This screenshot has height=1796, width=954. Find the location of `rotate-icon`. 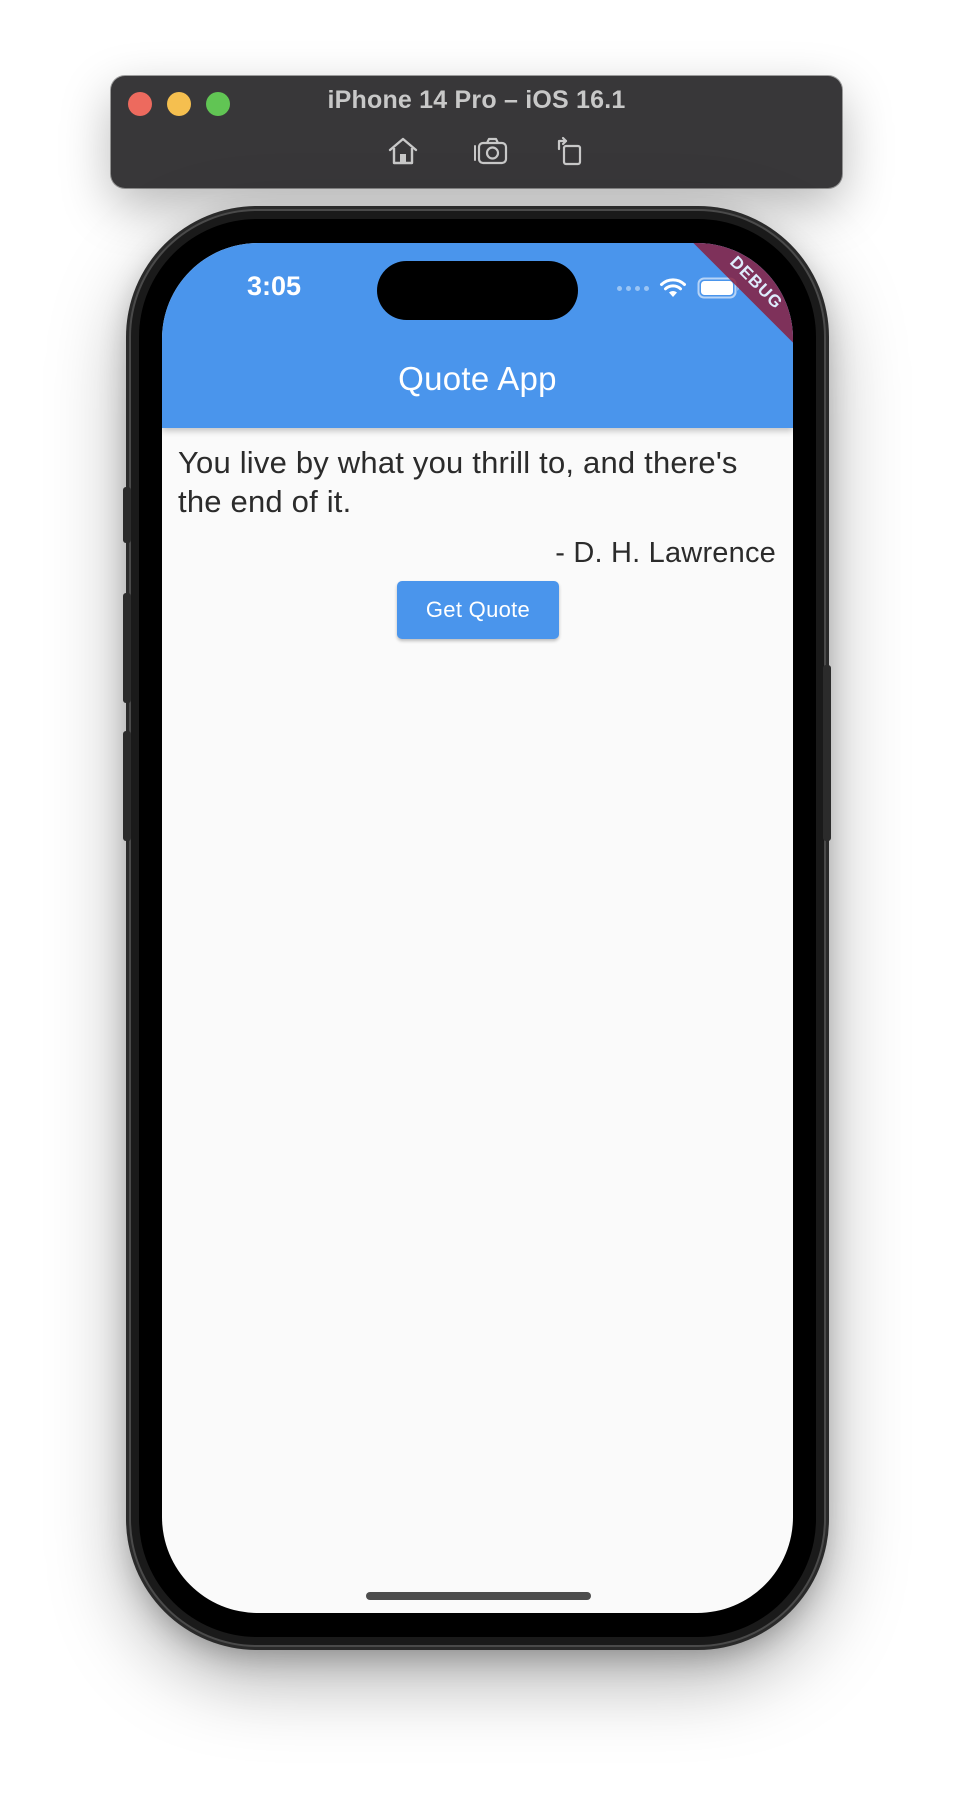

rotate-icon is located at coordinates (569, 151).